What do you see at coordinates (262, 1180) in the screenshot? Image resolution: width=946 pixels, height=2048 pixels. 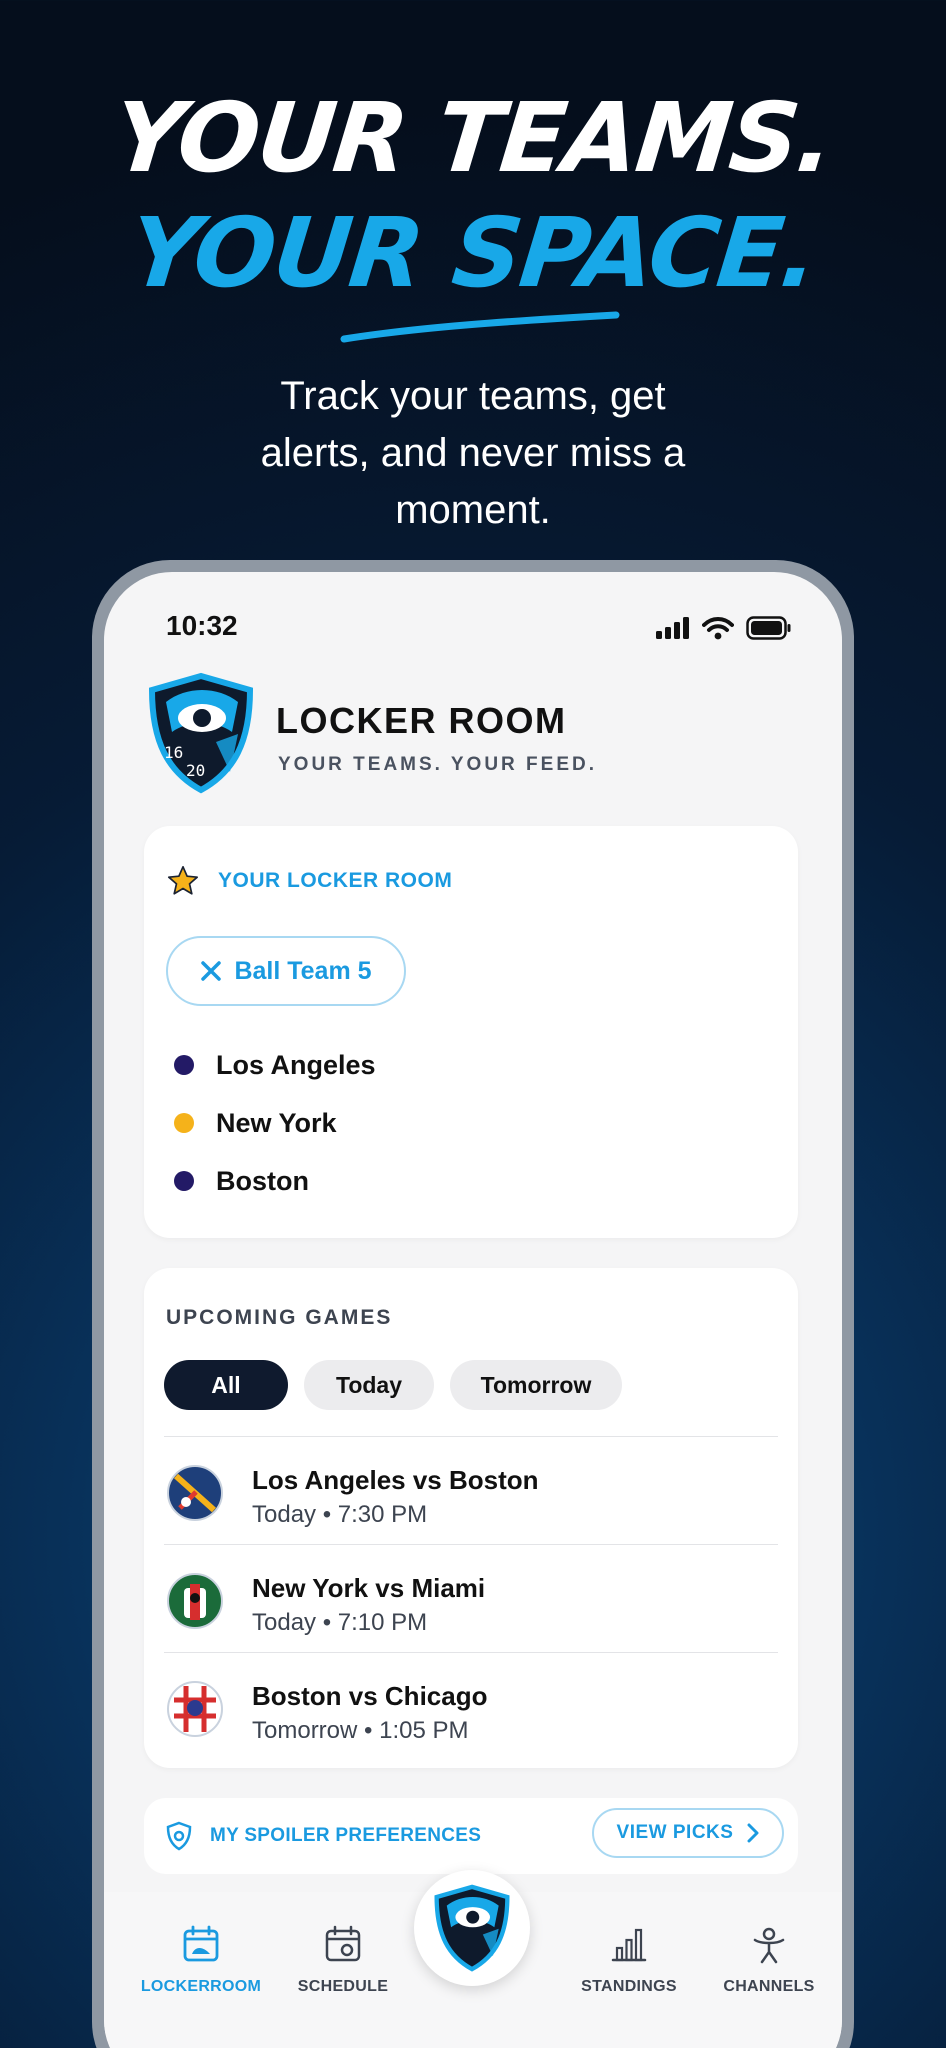 I see `team-name: Boston` at bounding box center [262, 1180].